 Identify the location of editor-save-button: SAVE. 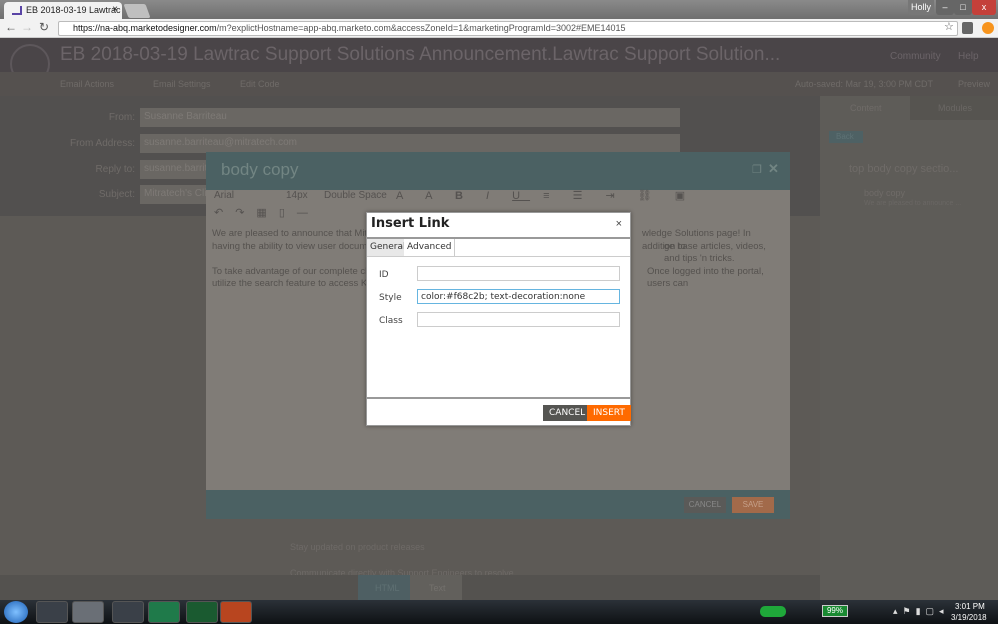
(753, 505).